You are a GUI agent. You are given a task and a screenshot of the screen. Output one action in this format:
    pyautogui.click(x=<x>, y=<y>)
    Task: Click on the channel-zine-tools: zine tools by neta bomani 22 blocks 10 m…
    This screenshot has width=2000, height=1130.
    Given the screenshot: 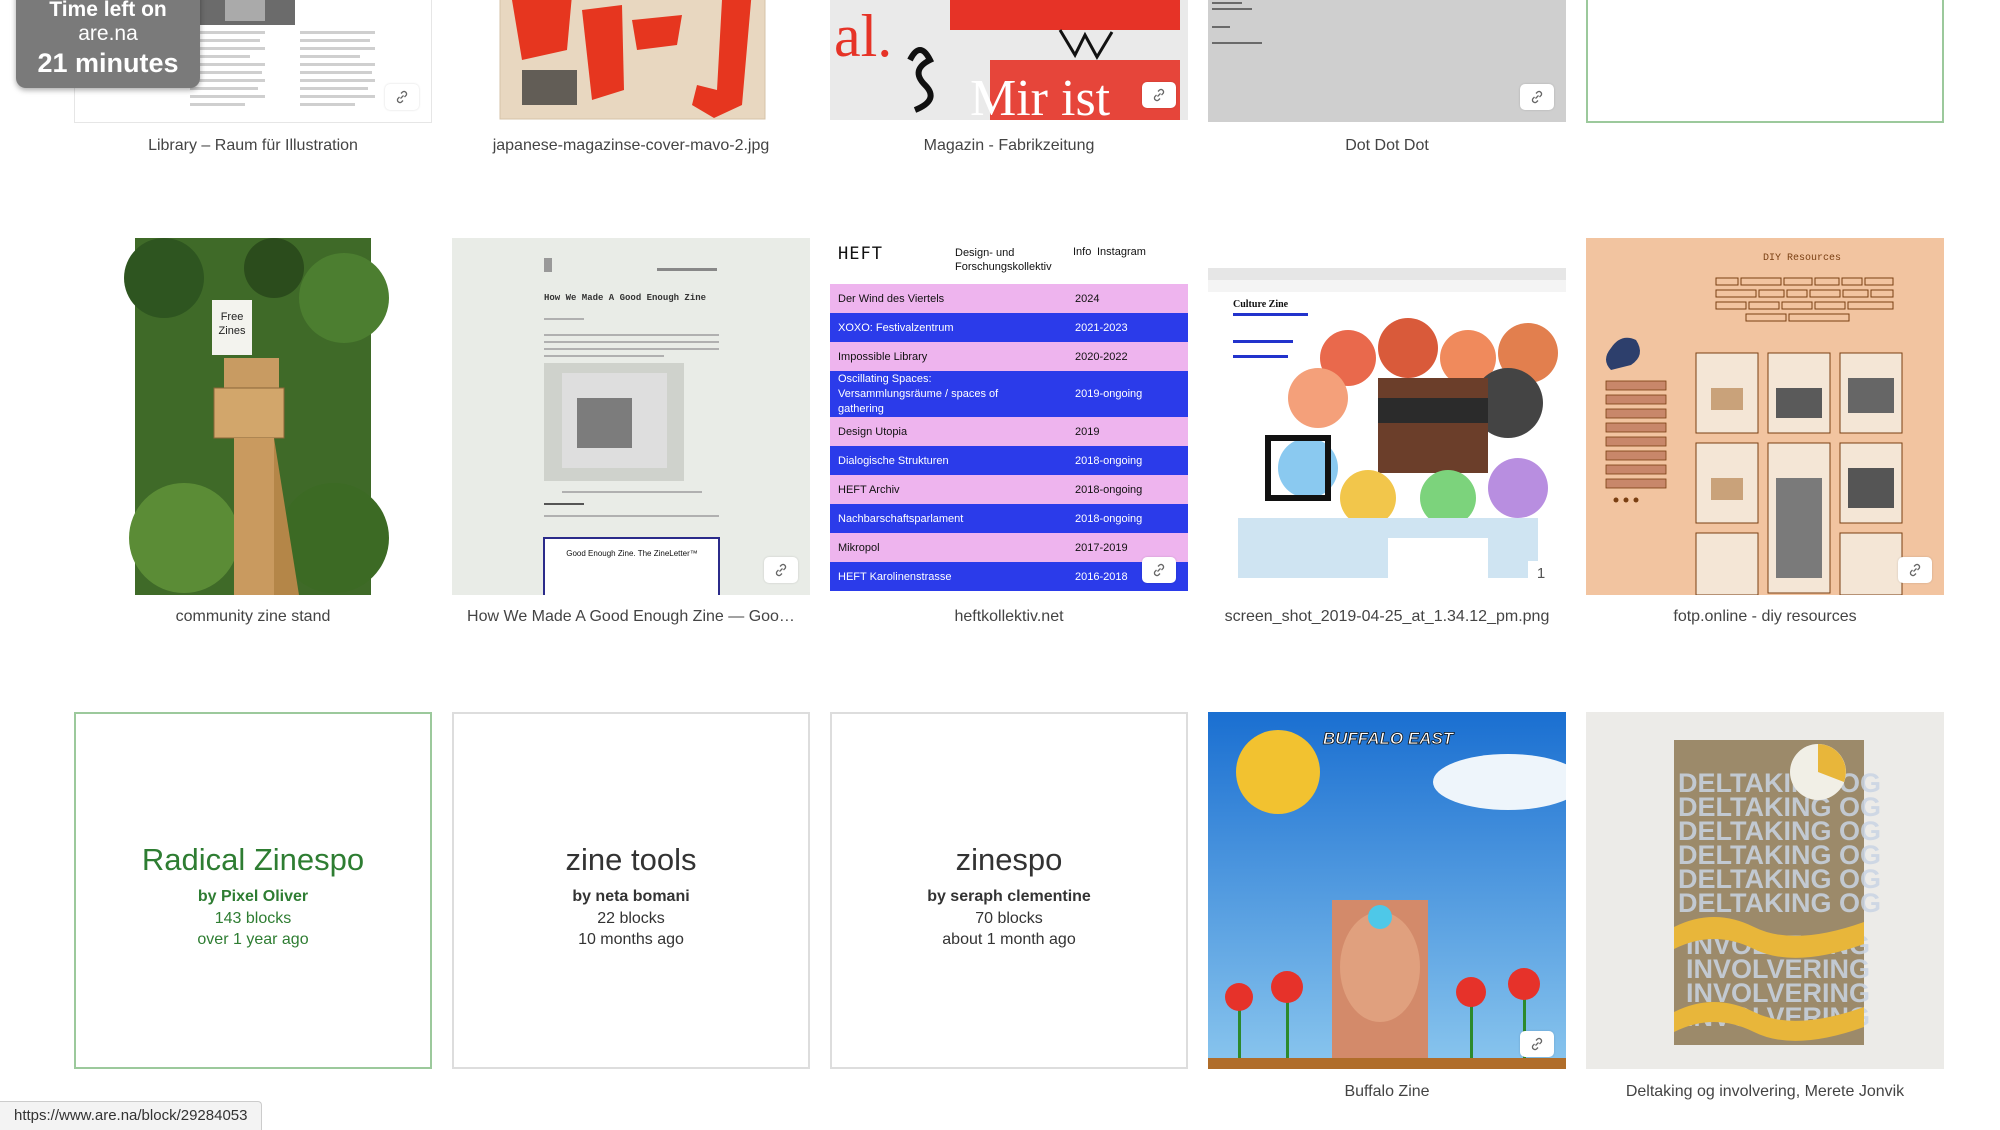 What is the action you would take?
    pyautogui.click(x=631, y=890)
    